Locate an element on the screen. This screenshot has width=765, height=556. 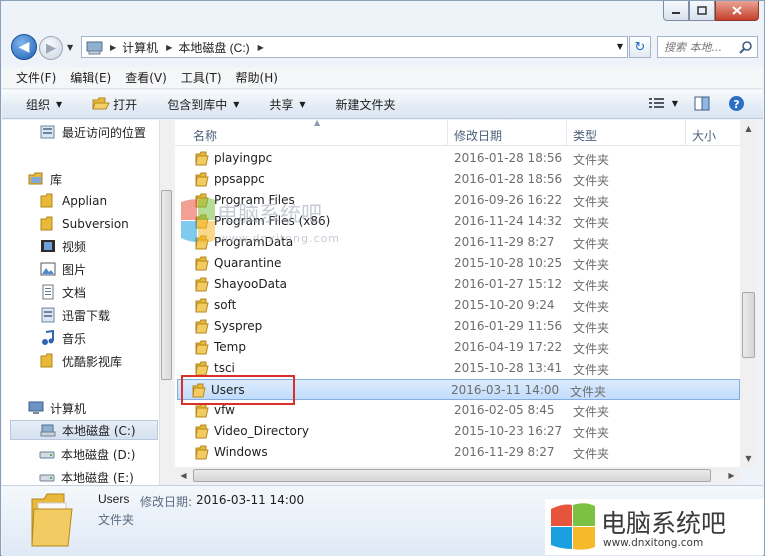
file-row: Temp 2016-04-19 17:22 文件夹 is located at coordinates (460, 347).